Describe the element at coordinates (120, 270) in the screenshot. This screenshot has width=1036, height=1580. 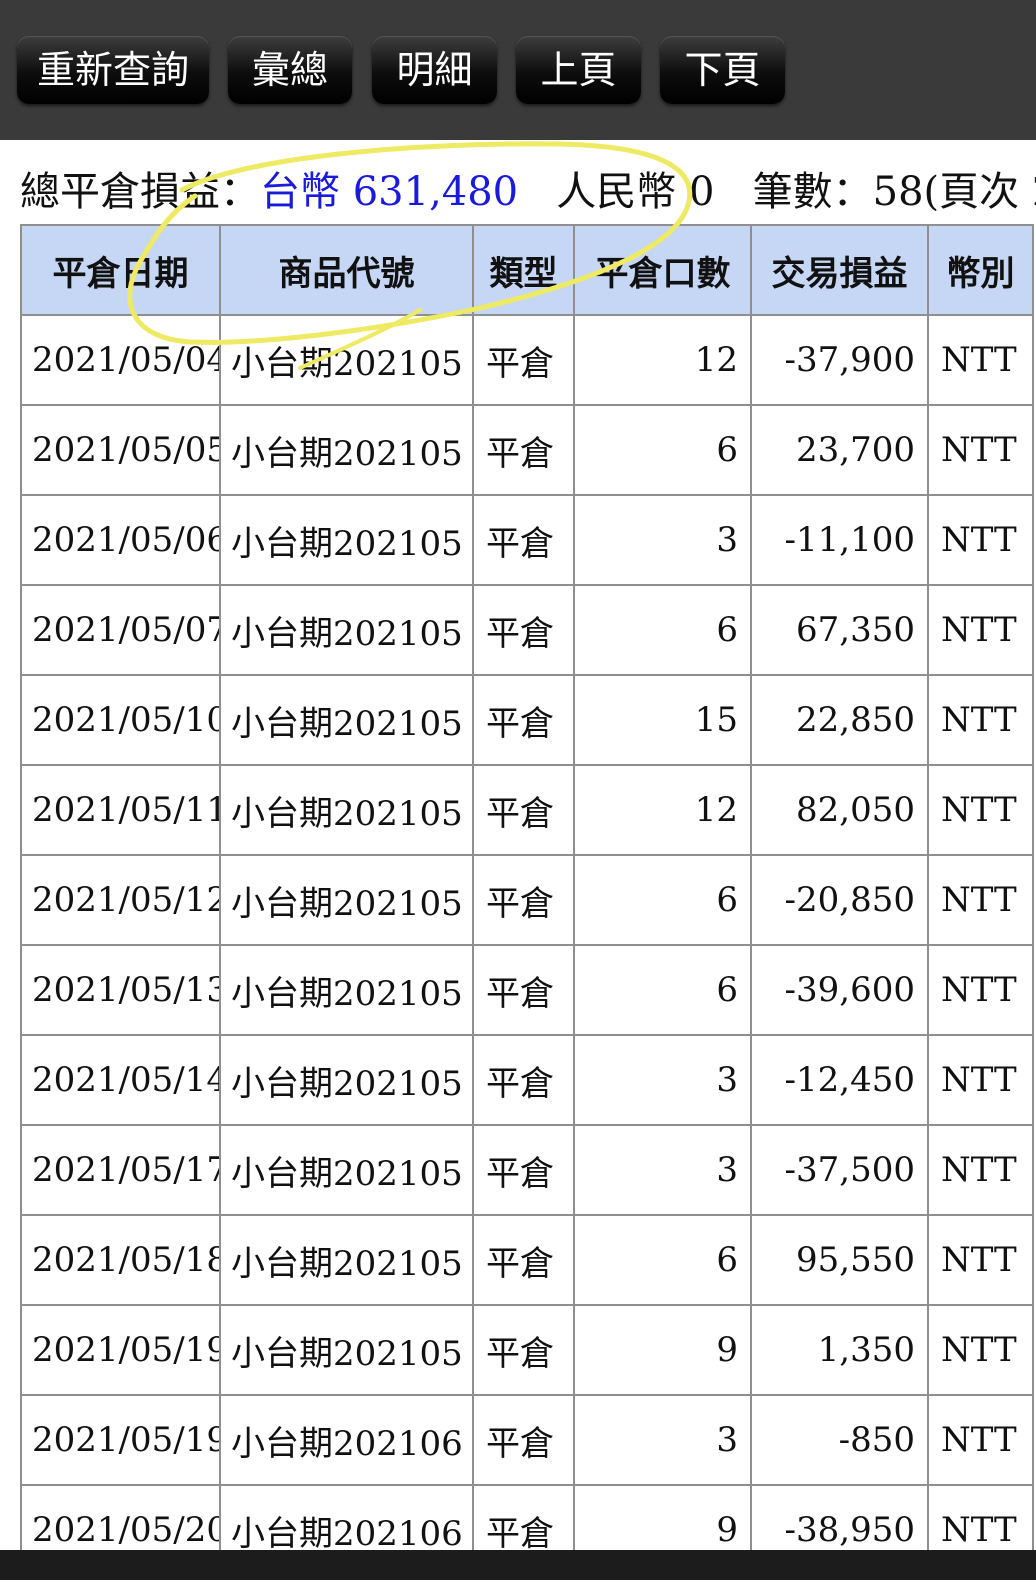
I see `col-header-close-date: 平倉日期` at that location.